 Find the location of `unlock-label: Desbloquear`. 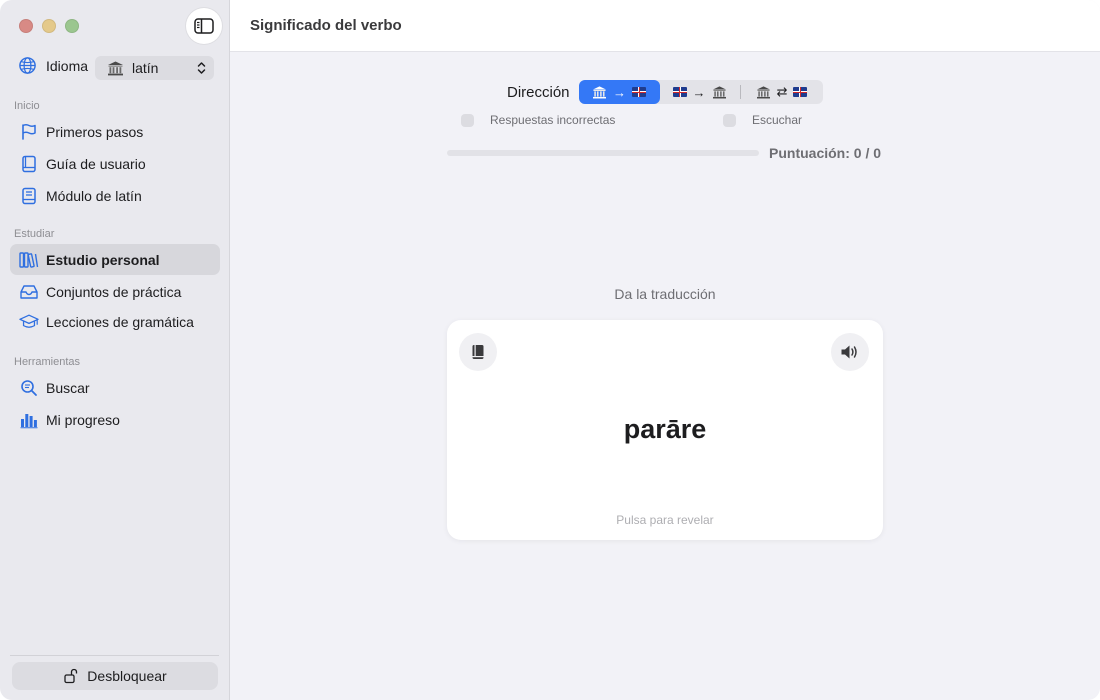

unlock-label: Desbloquear is located at coordinates (127, 676).